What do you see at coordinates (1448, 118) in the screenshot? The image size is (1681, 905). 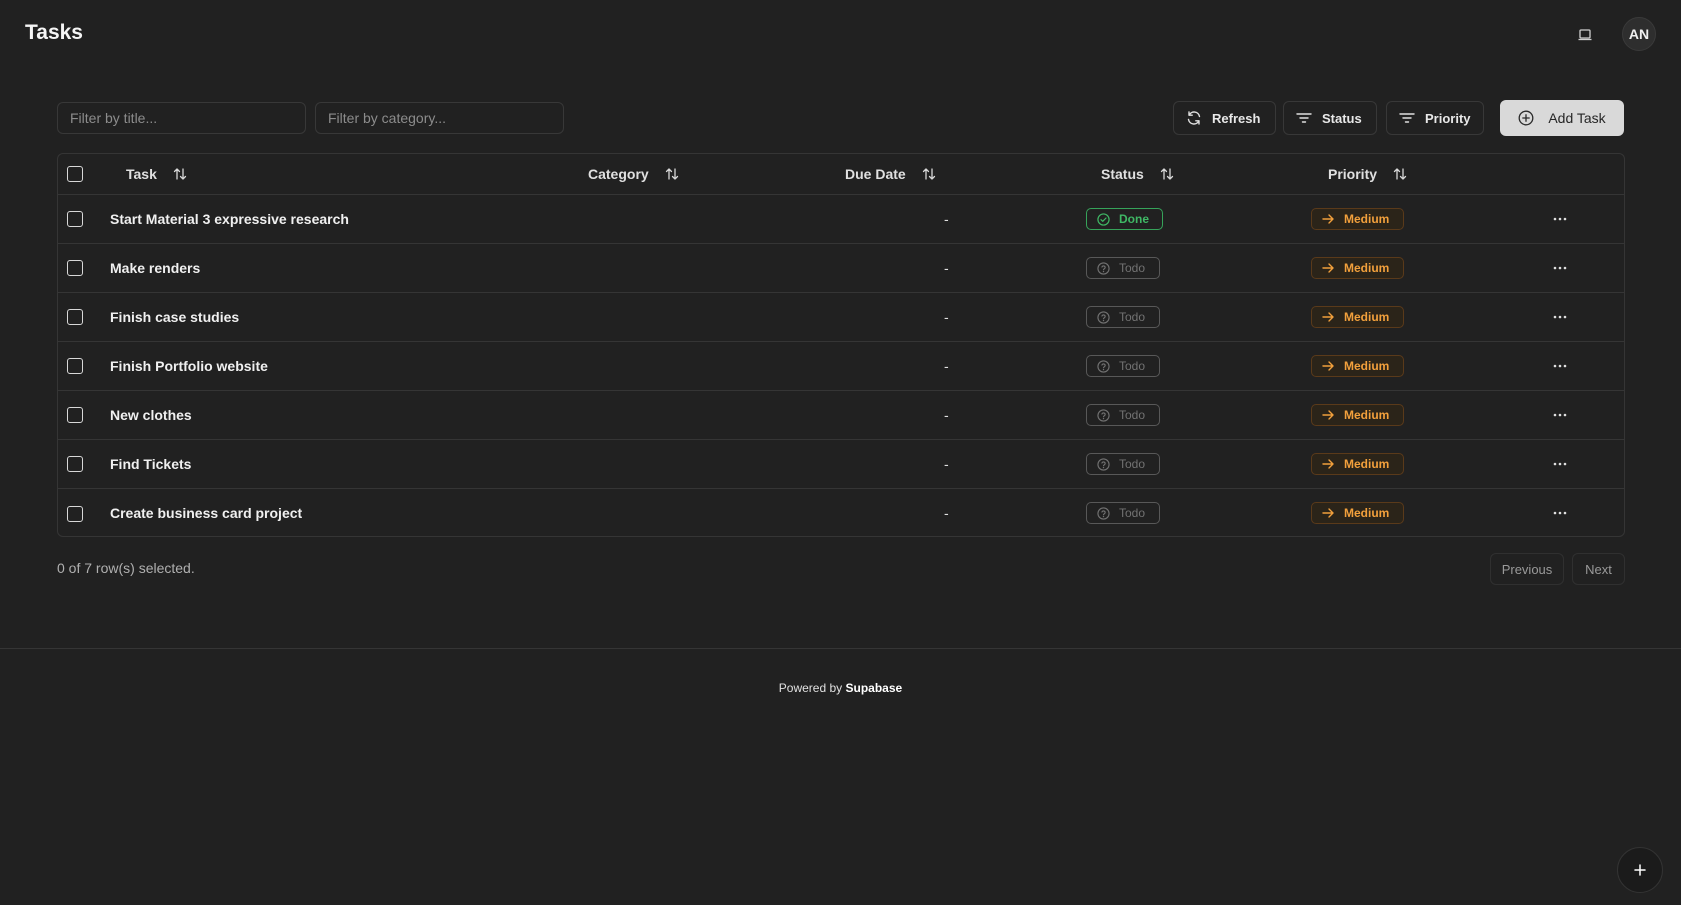 I see `priority-filter-label: Priority` at bounding box center [1448, 118].